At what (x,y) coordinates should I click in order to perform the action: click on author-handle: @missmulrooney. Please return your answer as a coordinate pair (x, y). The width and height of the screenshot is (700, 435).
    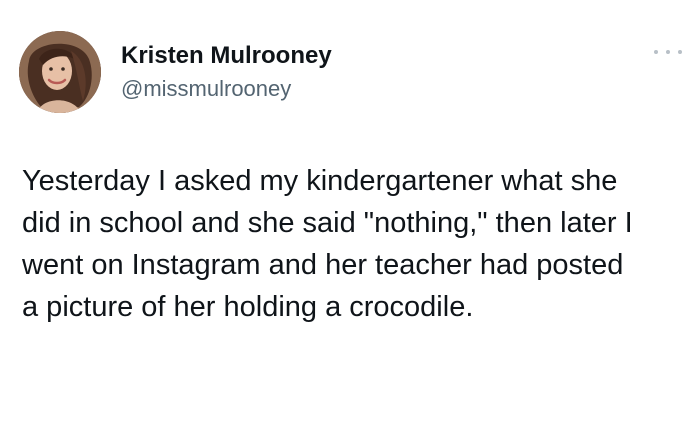
    Looking at the image, I should click on (206, 89).